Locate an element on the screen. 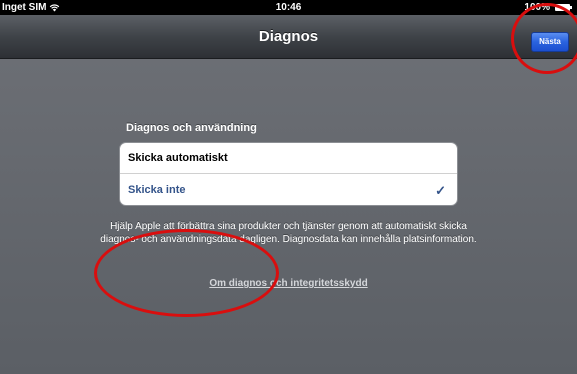 This screenshot has width=577, height=374. next-button: Nästa is located at coordinates (550, 42).